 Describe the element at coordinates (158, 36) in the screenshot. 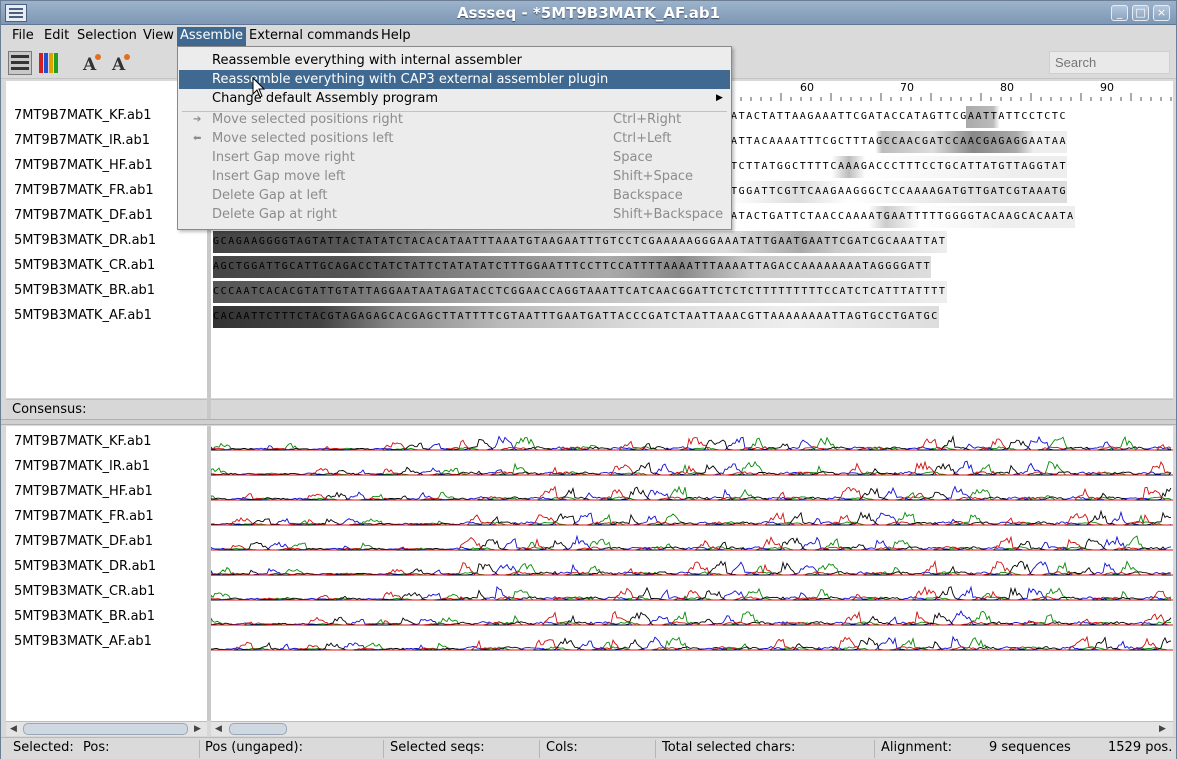

I see `menu-view: View` at that location.